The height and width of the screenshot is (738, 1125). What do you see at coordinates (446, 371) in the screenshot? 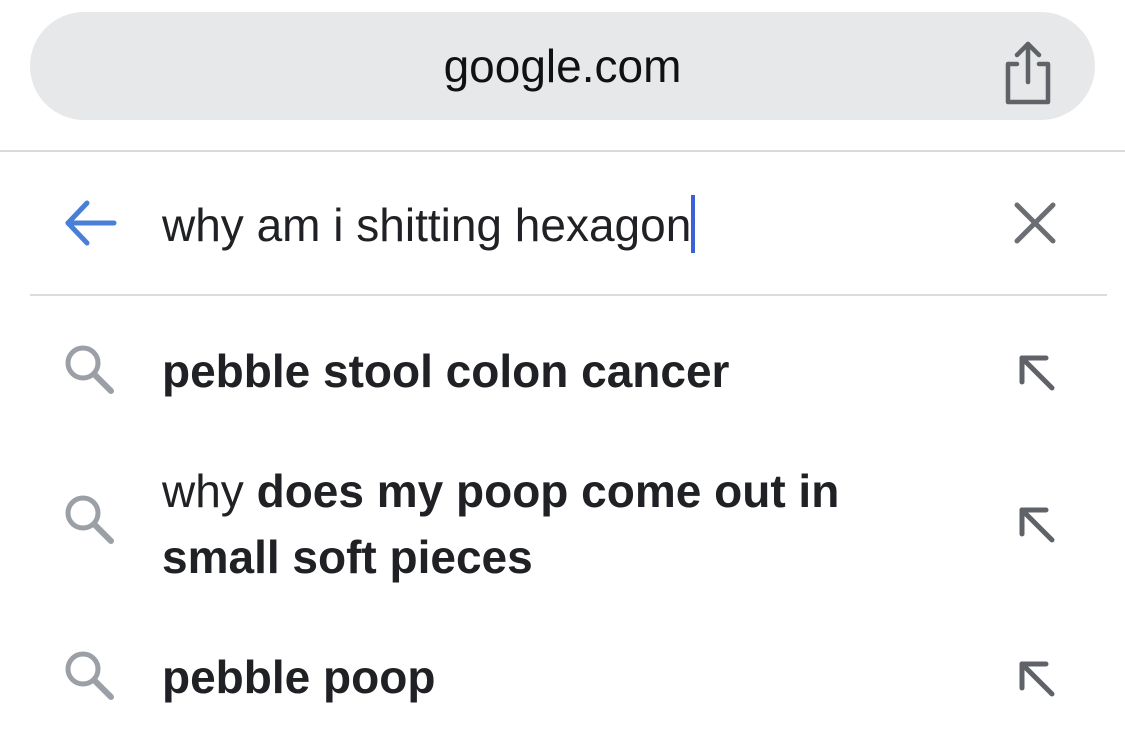
I see `suggestion-bold: pebble stool colon cancer` at bounding box center [446, 371].